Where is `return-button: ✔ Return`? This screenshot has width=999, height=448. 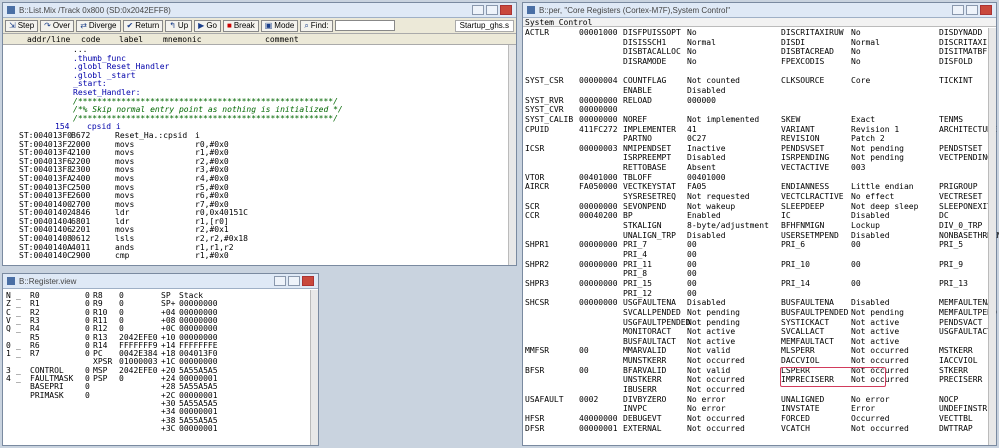
return-button: ✔ Return is located at coordinates (143, 25).